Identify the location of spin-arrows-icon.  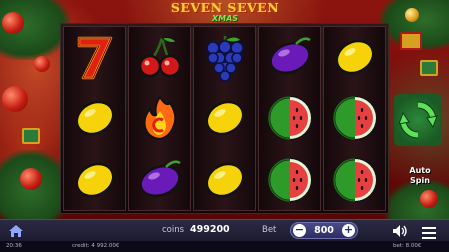
(418, 120).